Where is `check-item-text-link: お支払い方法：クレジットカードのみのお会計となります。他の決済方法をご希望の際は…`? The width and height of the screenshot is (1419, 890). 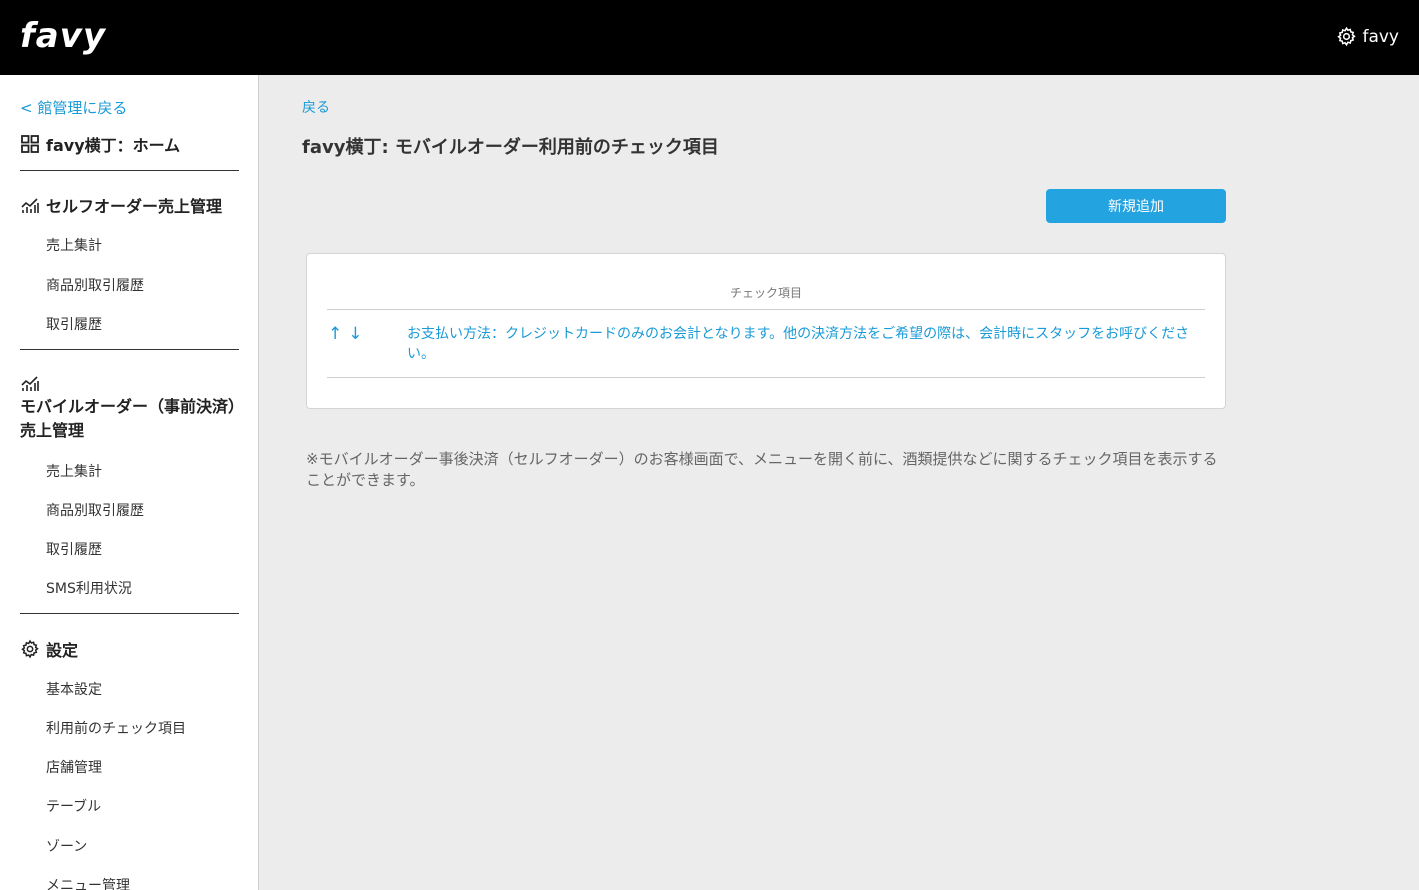
check-item-text-link: お支払い方法：クレジットカードのみのお会計となります。他の決済方法をご希望の際は… is located at coordinates (802, 344).